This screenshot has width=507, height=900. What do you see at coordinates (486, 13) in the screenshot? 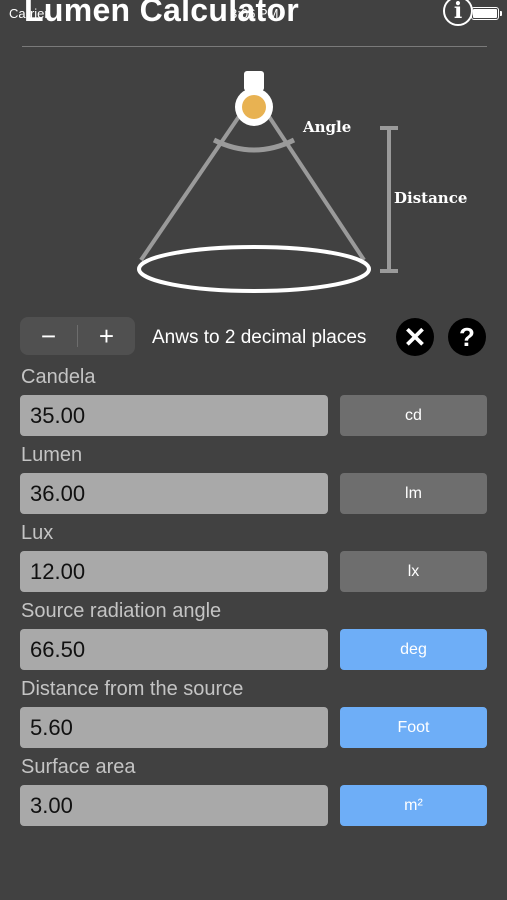
I see `battery-icon` at bounding box center [486, 13].